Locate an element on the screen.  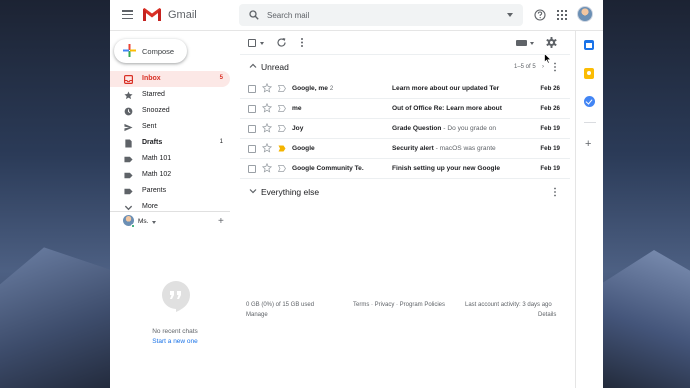
tasks-icon is located at coordinates (589, 101).